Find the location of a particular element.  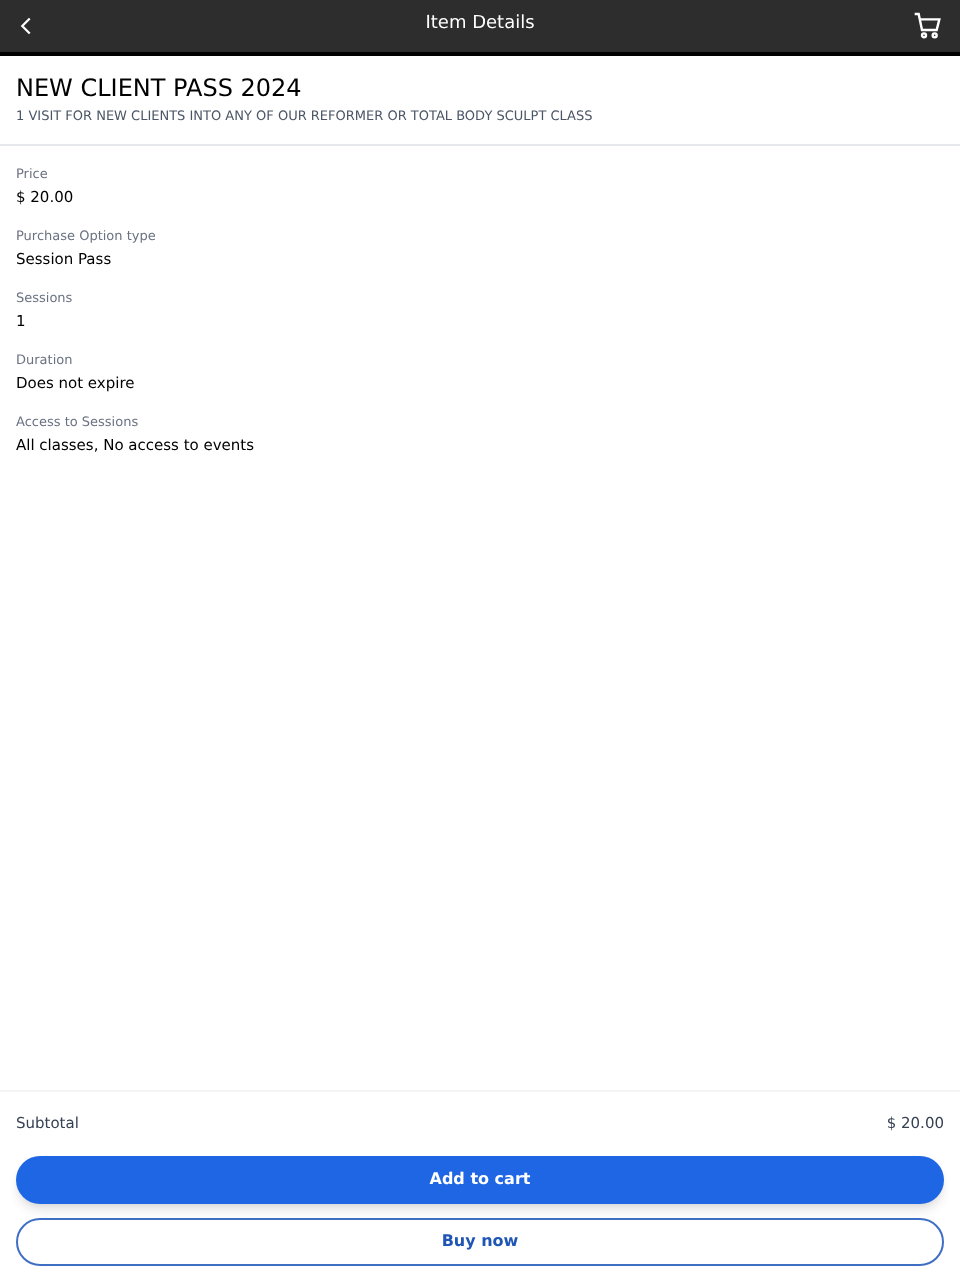

page-title: Item Details is located at coordinates (480, 25).